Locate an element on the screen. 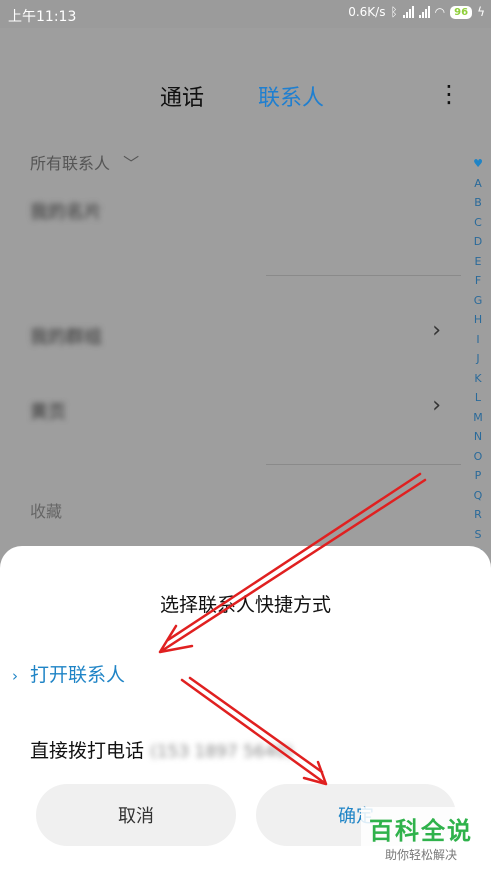 The width and height of the screenshot is (491, 875). my-card-row: 我的名片 is located at coordinates (66, 211).